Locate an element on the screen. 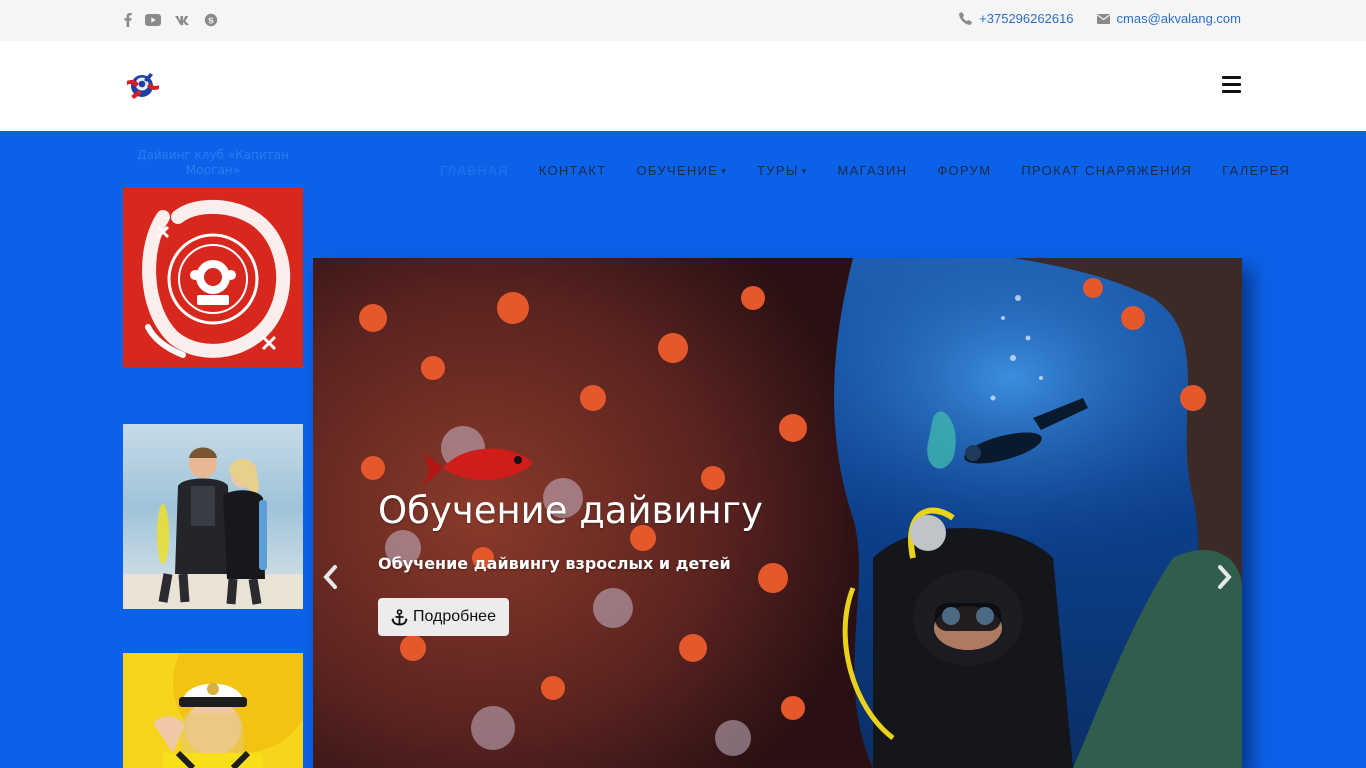 The image size is (1366, 768). phone-icon is located at coordinates (966, 18).